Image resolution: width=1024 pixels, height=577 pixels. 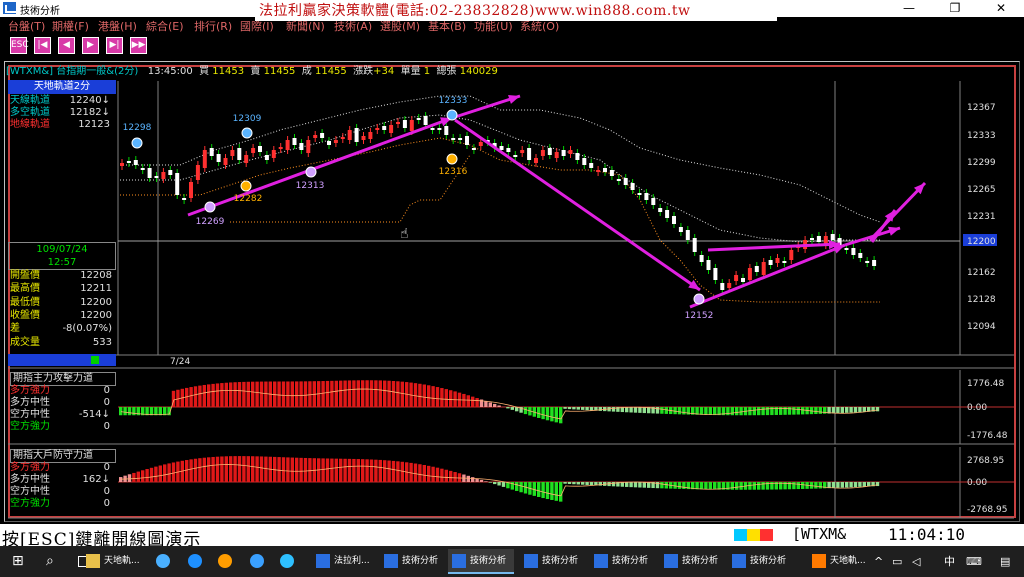 I want to click on ohlc-row: 收盤價 12200, so click(x=62, y=316).